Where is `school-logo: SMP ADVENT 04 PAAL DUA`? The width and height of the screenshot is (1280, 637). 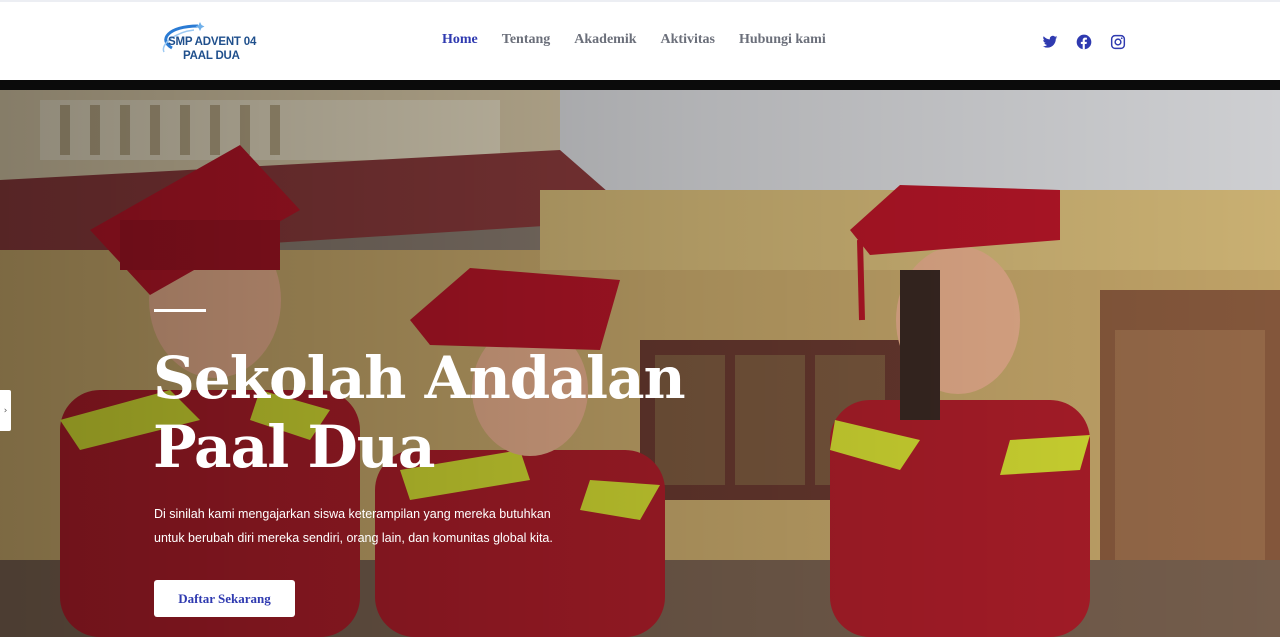 school-logo: SMP ADVENT 04 PAAL DUA is located at coordinates (213, 43).